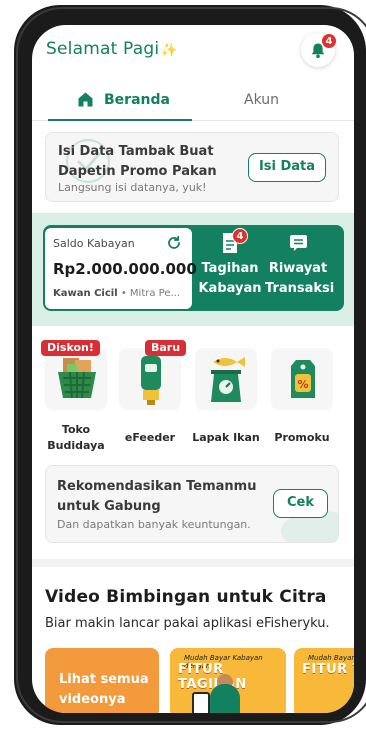  I want to click on notification-badge: 4, so click(329, 41).